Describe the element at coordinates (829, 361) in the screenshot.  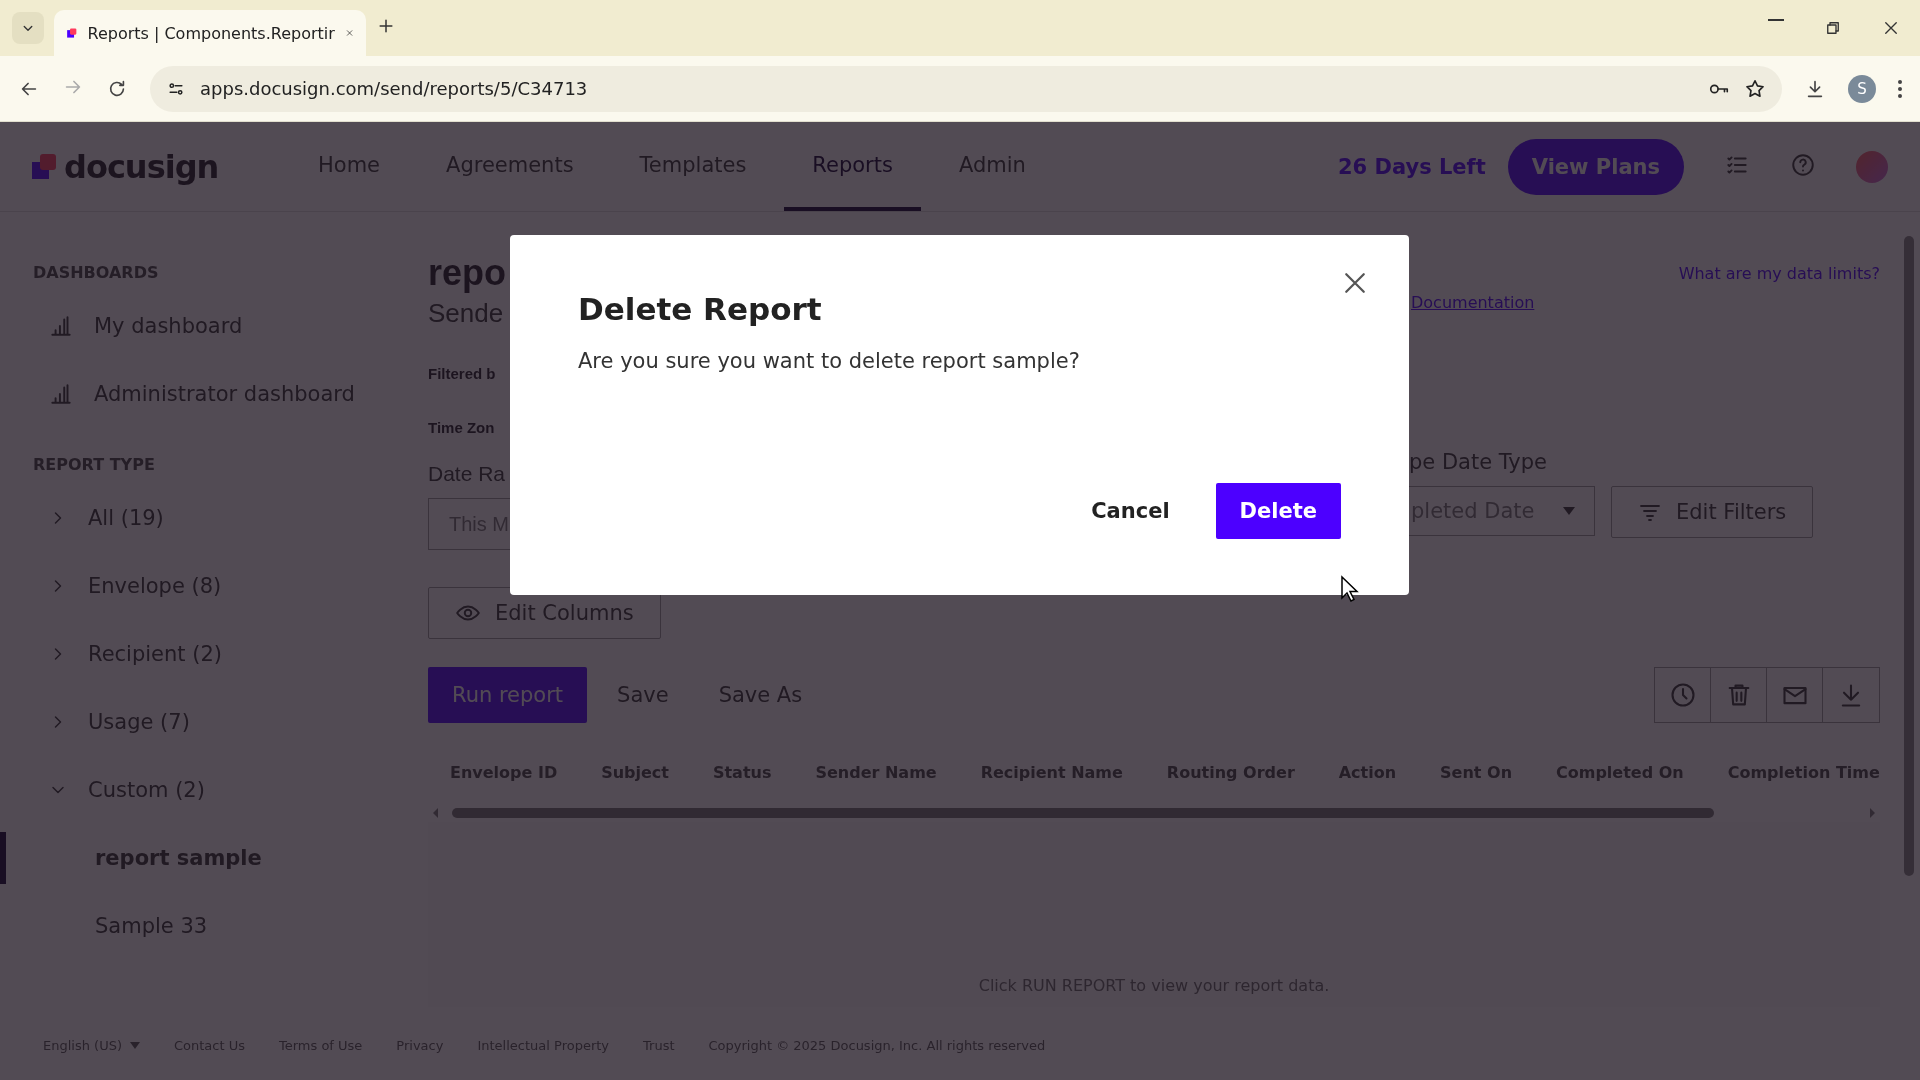
I see `dialog-message: Are you sure you want to delete report sample?` at that location.